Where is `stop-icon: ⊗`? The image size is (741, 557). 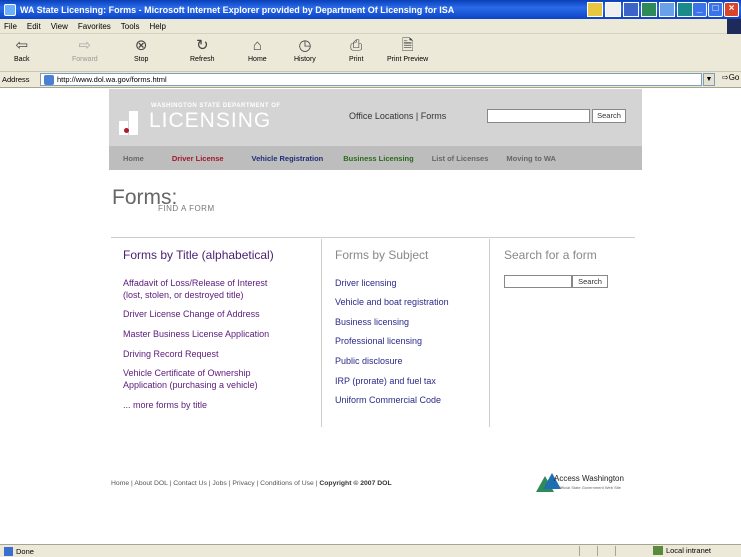
stop-icon: ⊗ is located at coordinates (141, 45).